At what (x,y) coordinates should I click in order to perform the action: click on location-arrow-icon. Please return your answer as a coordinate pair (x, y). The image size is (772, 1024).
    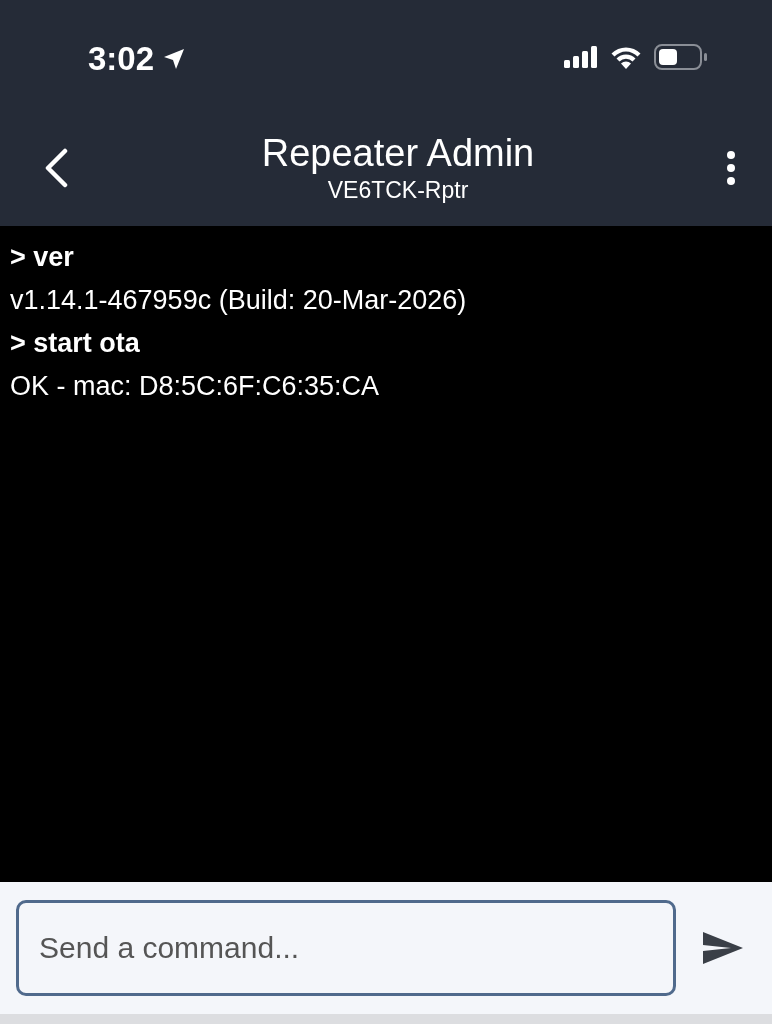
    Looking at the image, I should click on (174, 59).